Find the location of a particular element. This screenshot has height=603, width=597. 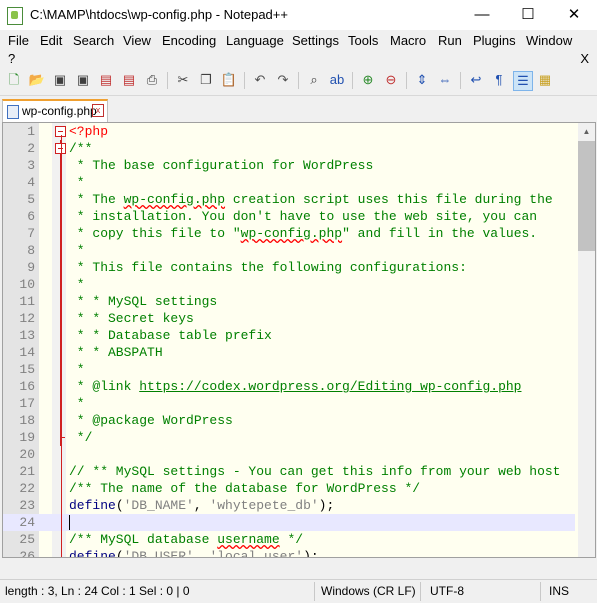

line-number: 20 is located at coordinates (27, 454).